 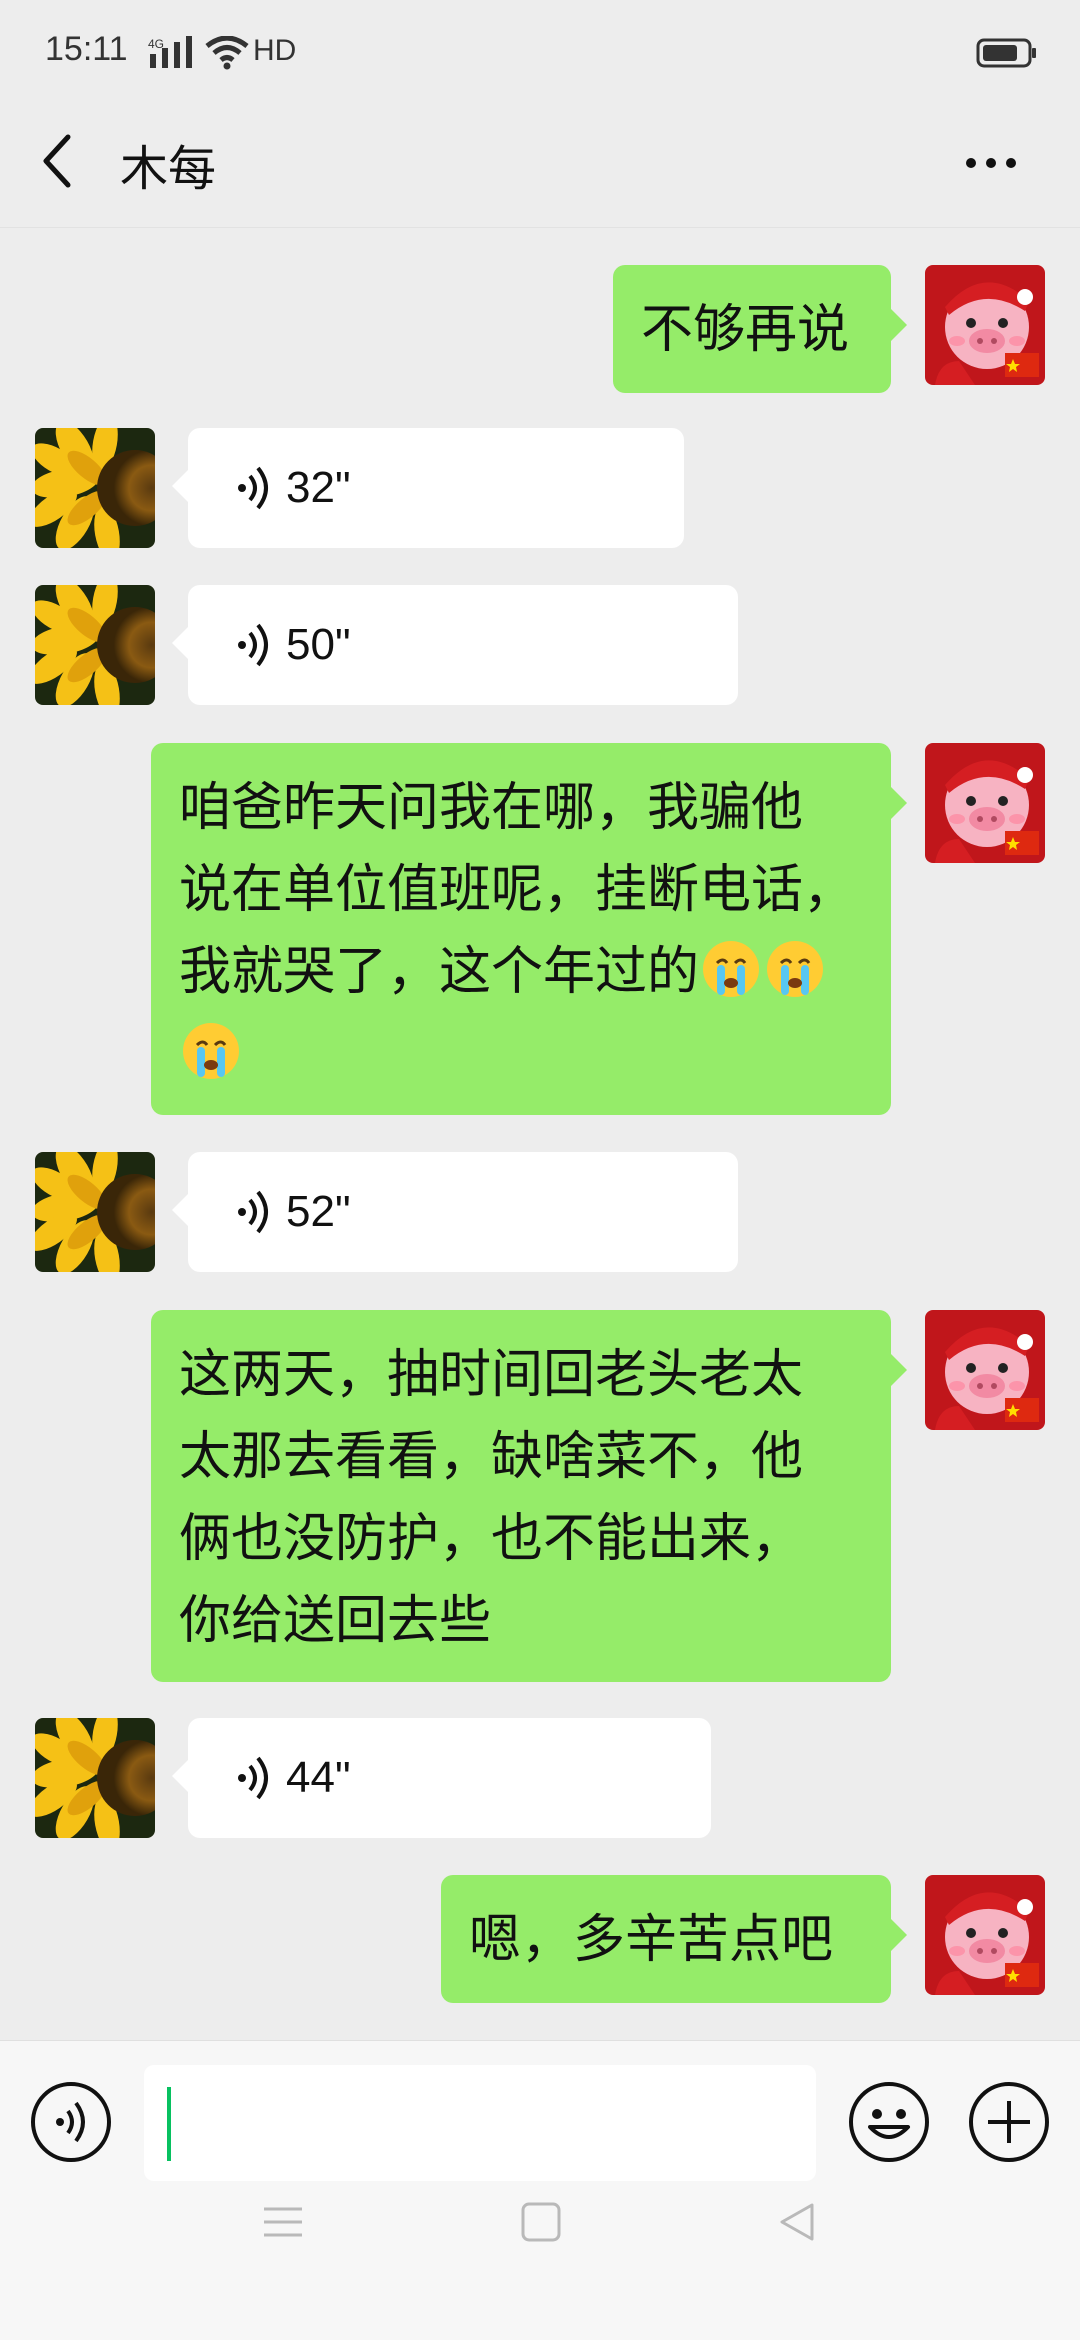 What do you see at coordinates (491, 808) in the screenshot?
I see `message-line: 咱爸昨天问我在哪，我骗他` at bounding box center [491, 808].